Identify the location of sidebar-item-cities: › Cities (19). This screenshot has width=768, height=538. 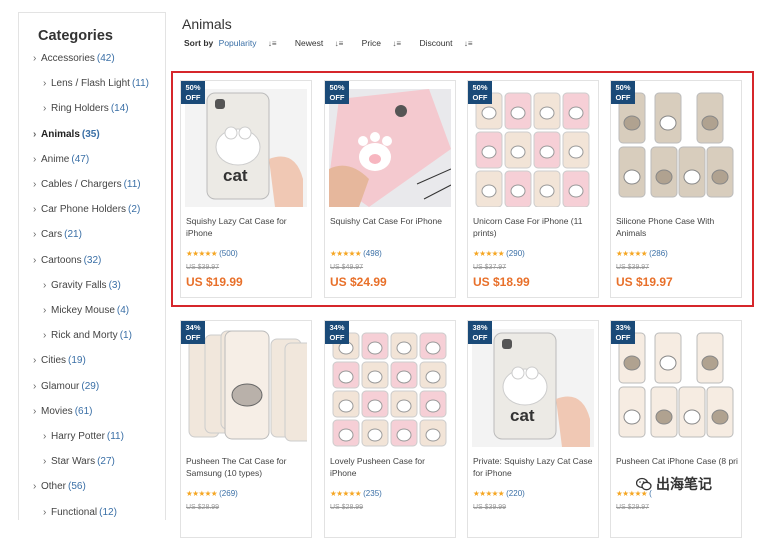
(59, 360).